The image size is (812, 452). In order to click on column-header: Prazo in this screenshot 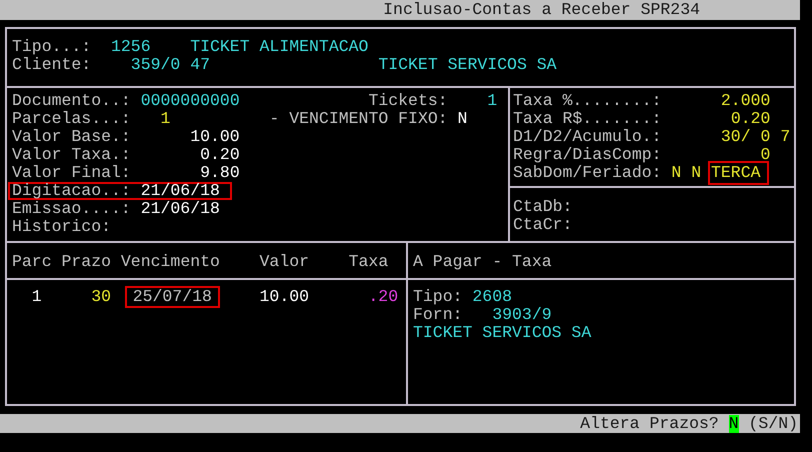, I will do `click(87, 262)`.